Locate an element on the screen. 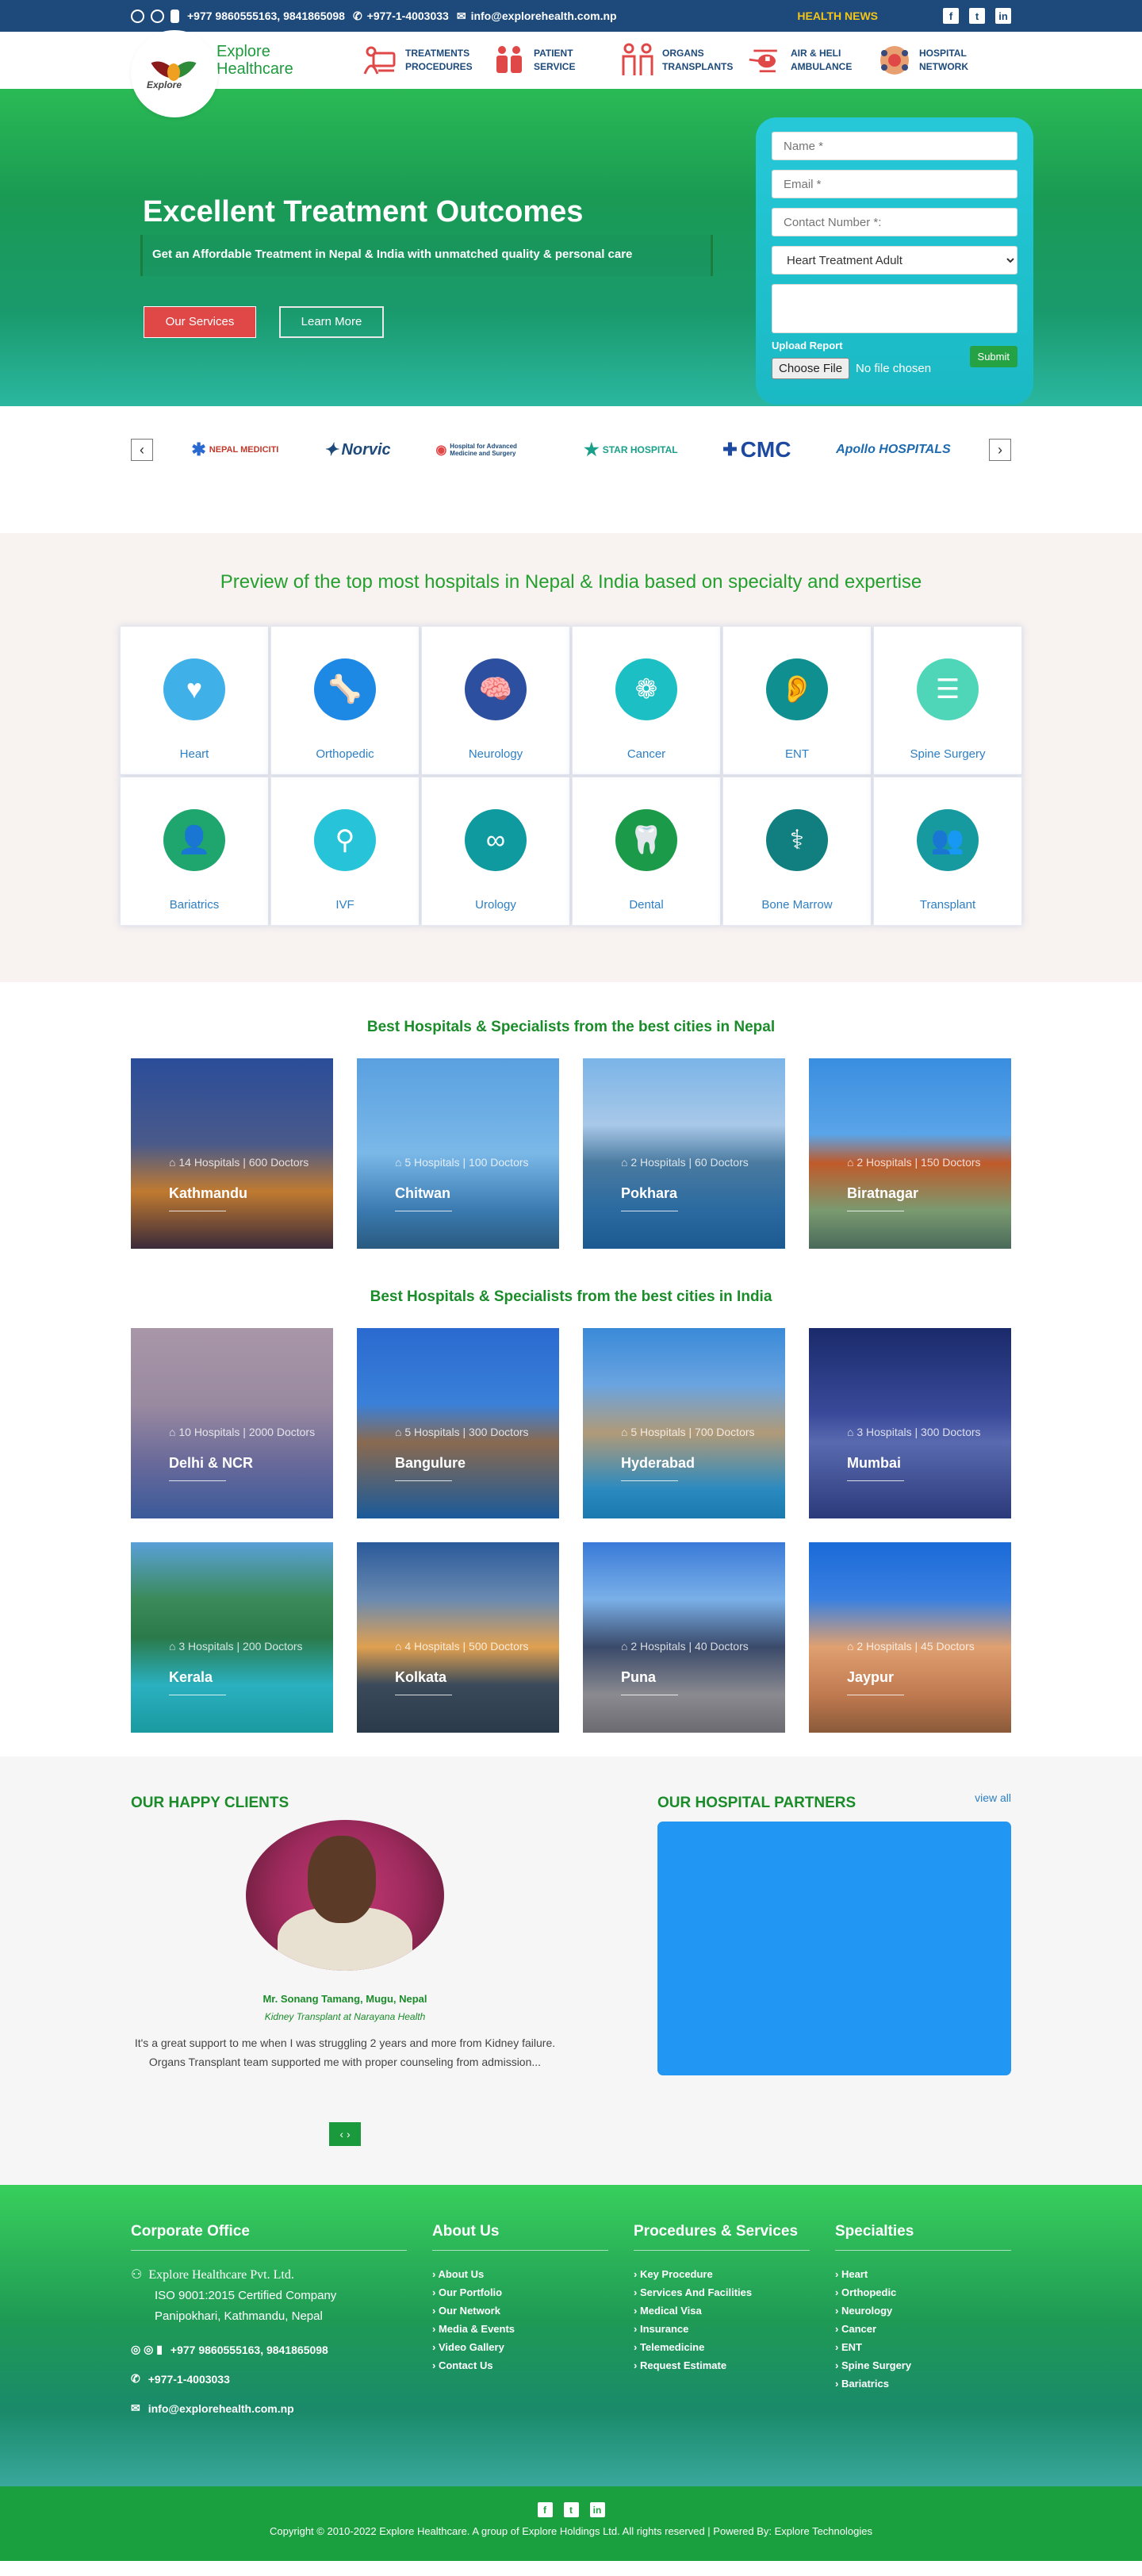 The width and height of the screenshot is (1142, 2576). contact-number-field is located at coordinates (894, 222).